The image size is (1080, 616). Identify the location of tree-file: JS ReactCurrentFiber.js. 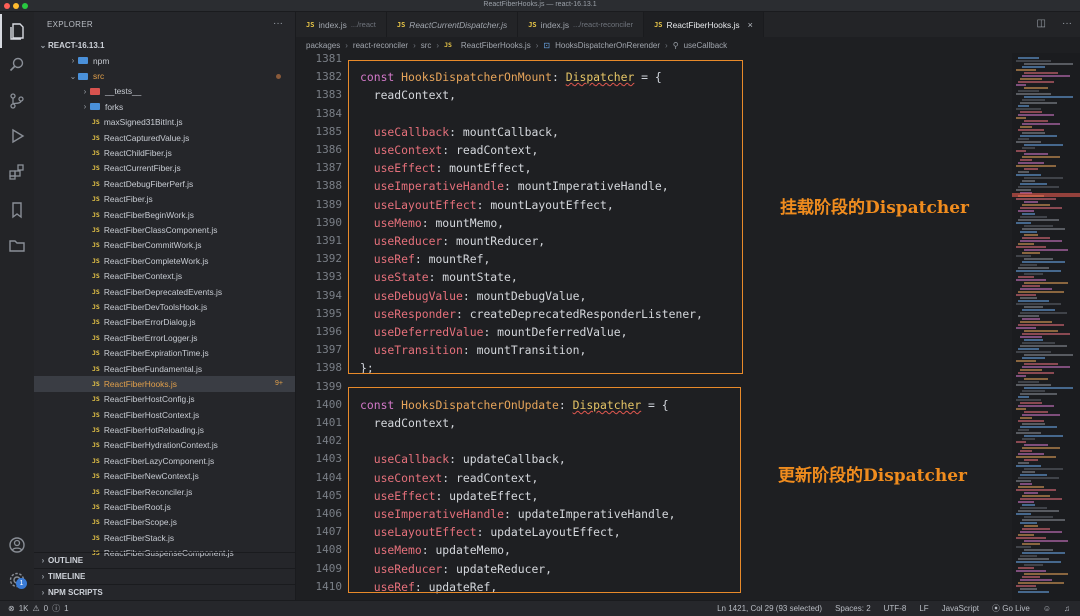
(164, 168).